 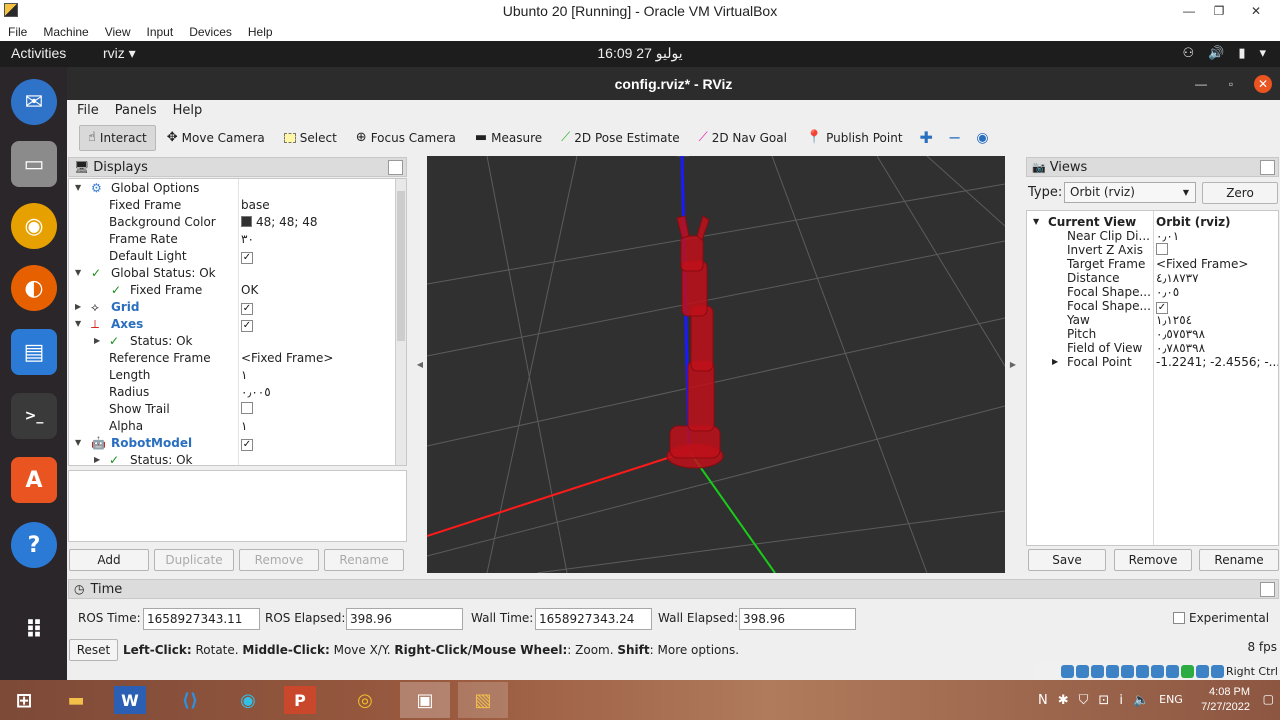 What do you see at coordinates (400, 322) in the screenshot?
I see `displays-scrollbar` at bounding box center [400, 322].